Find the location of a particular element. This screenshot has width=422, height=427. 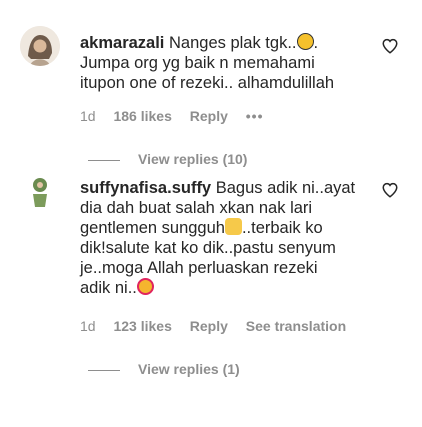

username: akmarazali is located at coordinates (122, 43).